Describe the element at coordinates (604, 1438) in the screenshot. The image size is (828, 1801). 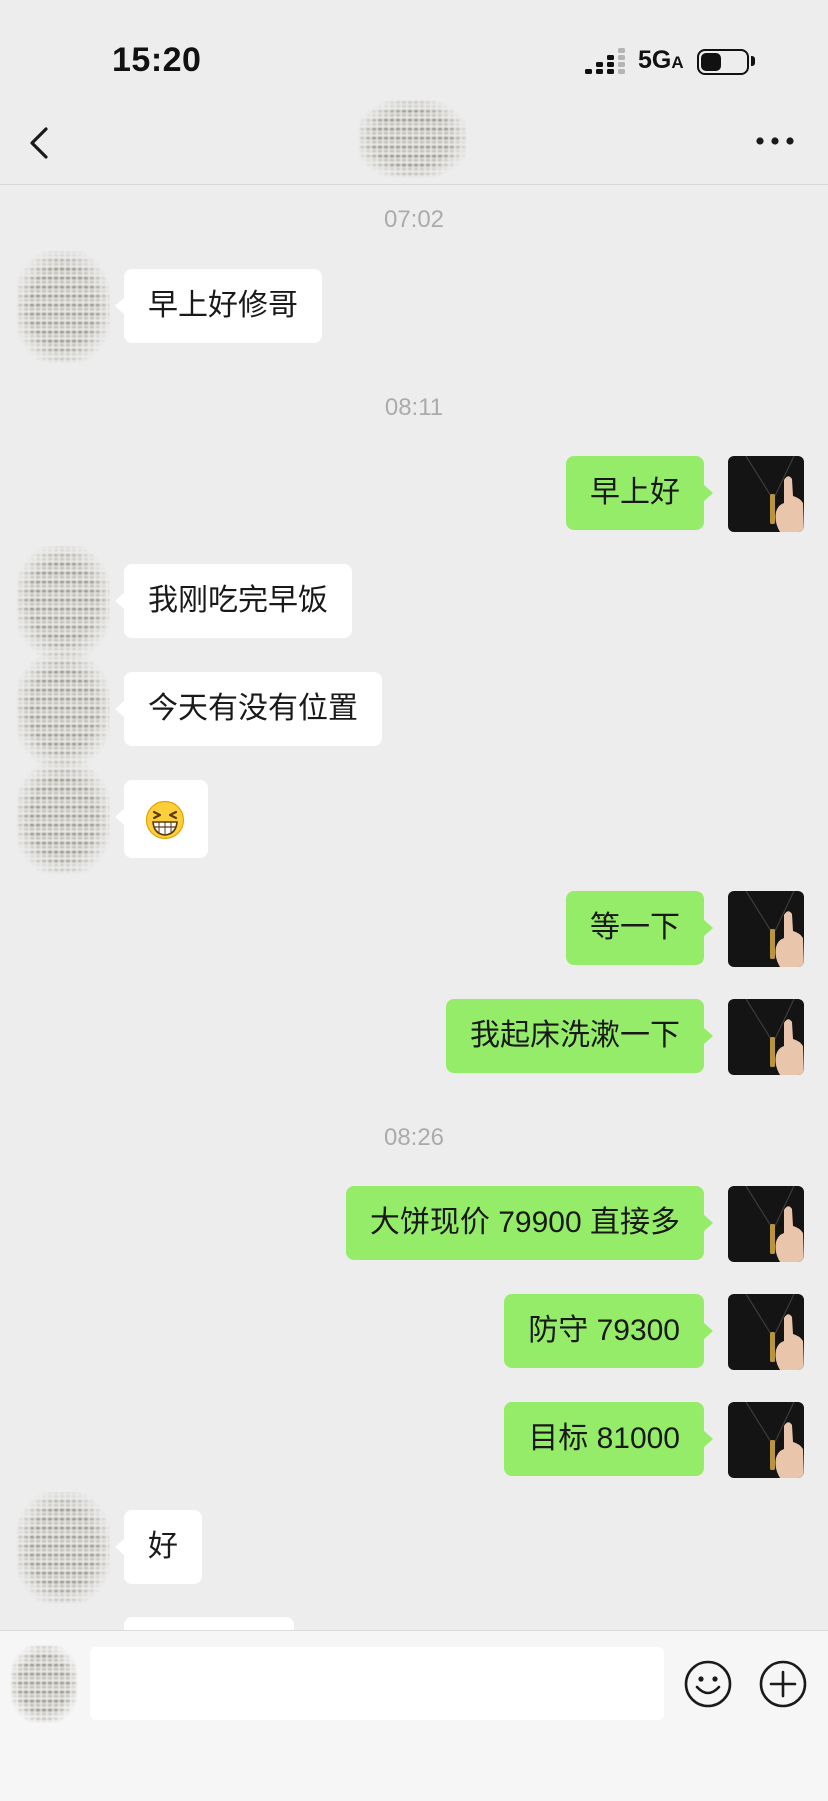
I see `message-text: 目标 81000` at that location.